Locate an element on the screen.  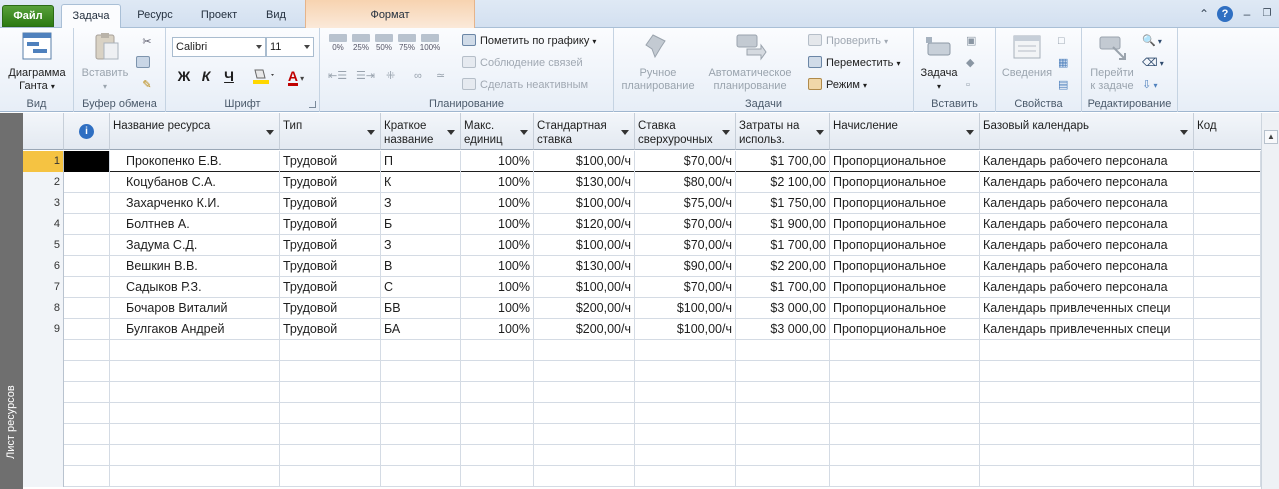
cell-initials: БВ is located at coordinates (421, 308).